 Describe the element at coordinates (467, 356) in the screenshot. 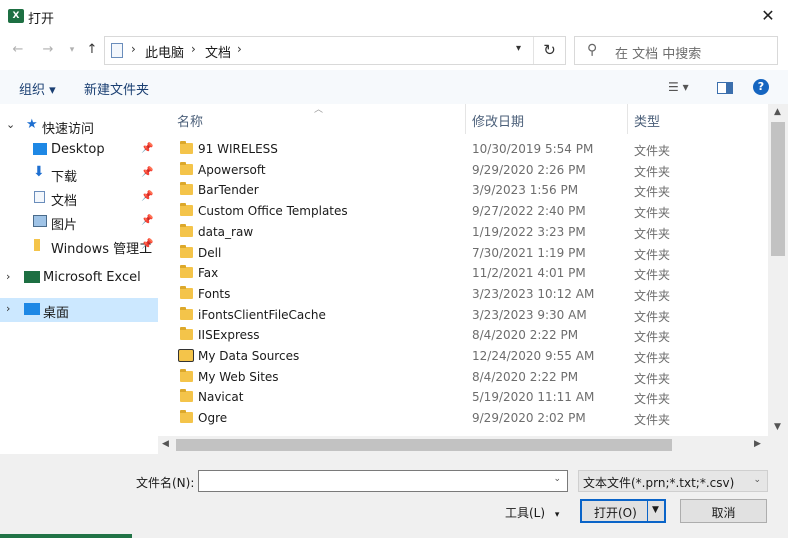

I see `table-row: My Data Sources 12/24/2020 9:55 AM 文件夹` at that location.